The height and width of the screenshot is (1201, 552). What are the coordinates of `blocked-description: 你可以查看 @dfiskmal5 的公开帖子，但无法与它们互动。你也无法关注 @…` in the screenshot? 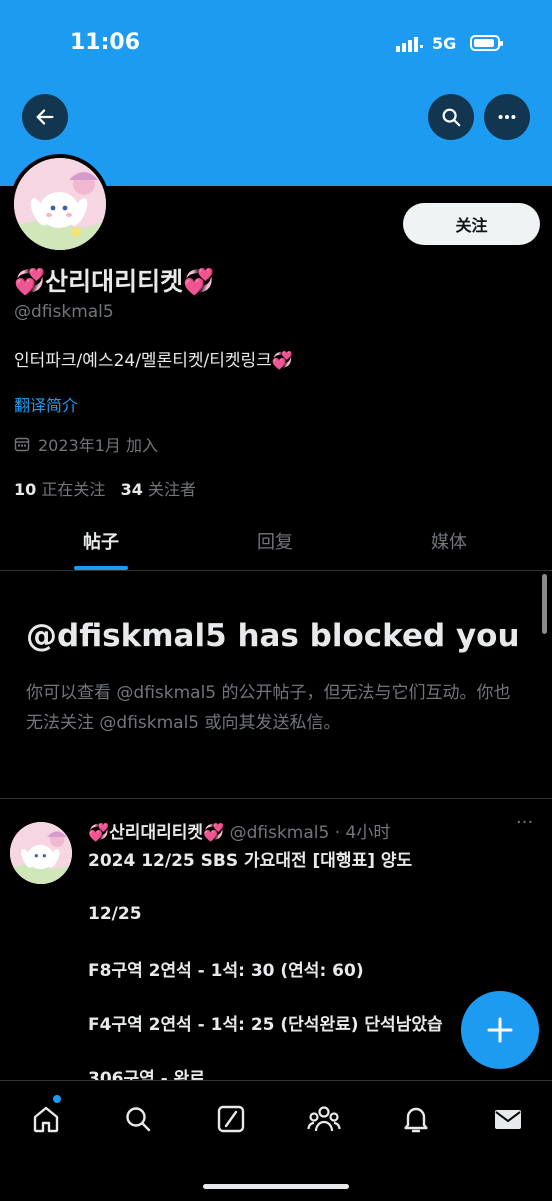 It's located at (268, 708).